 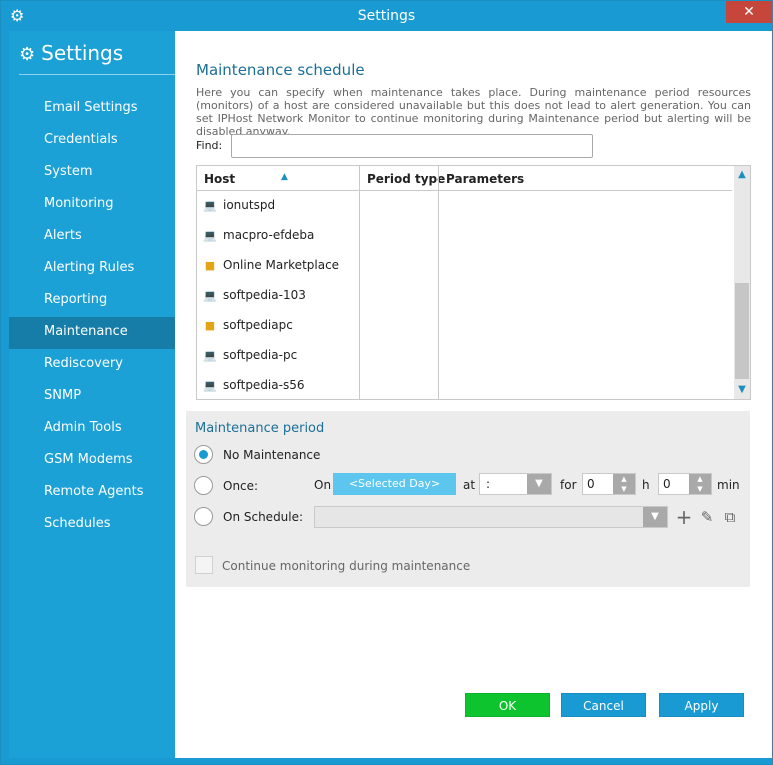 What do you see at coordinates (204, 565) in the screenshot?
I see `continue-monitoring-checkbox` at bounding box center [204, 565].